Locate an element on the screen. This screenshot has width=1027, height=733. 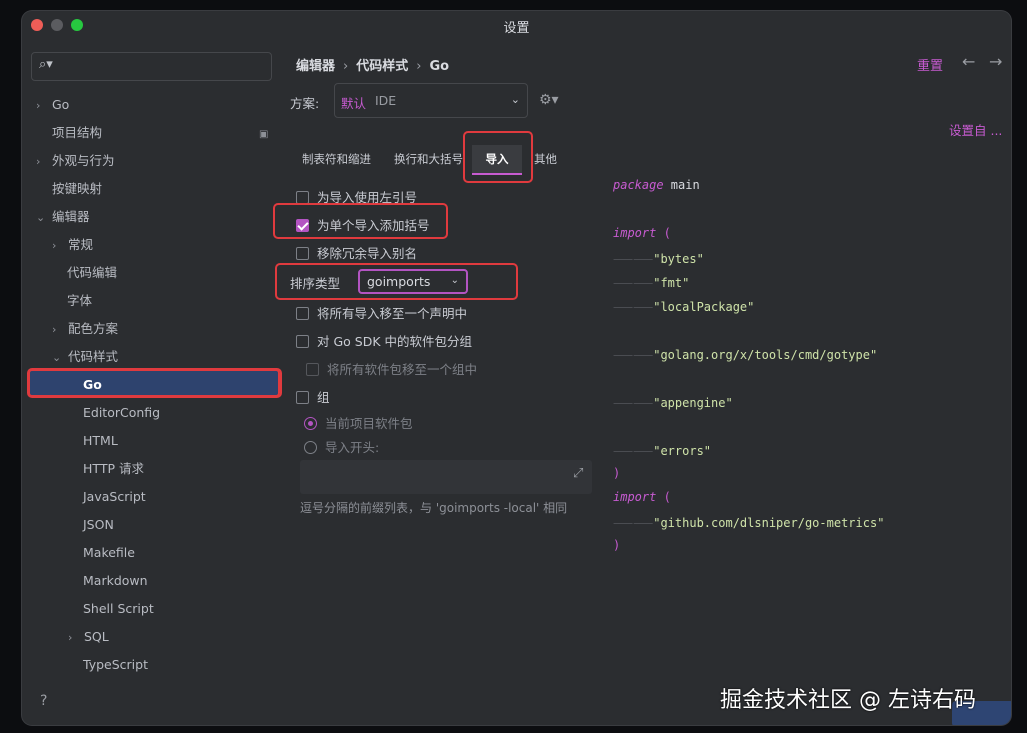
tree-item-label: 按键映射 is located at coordinates (77, 188).